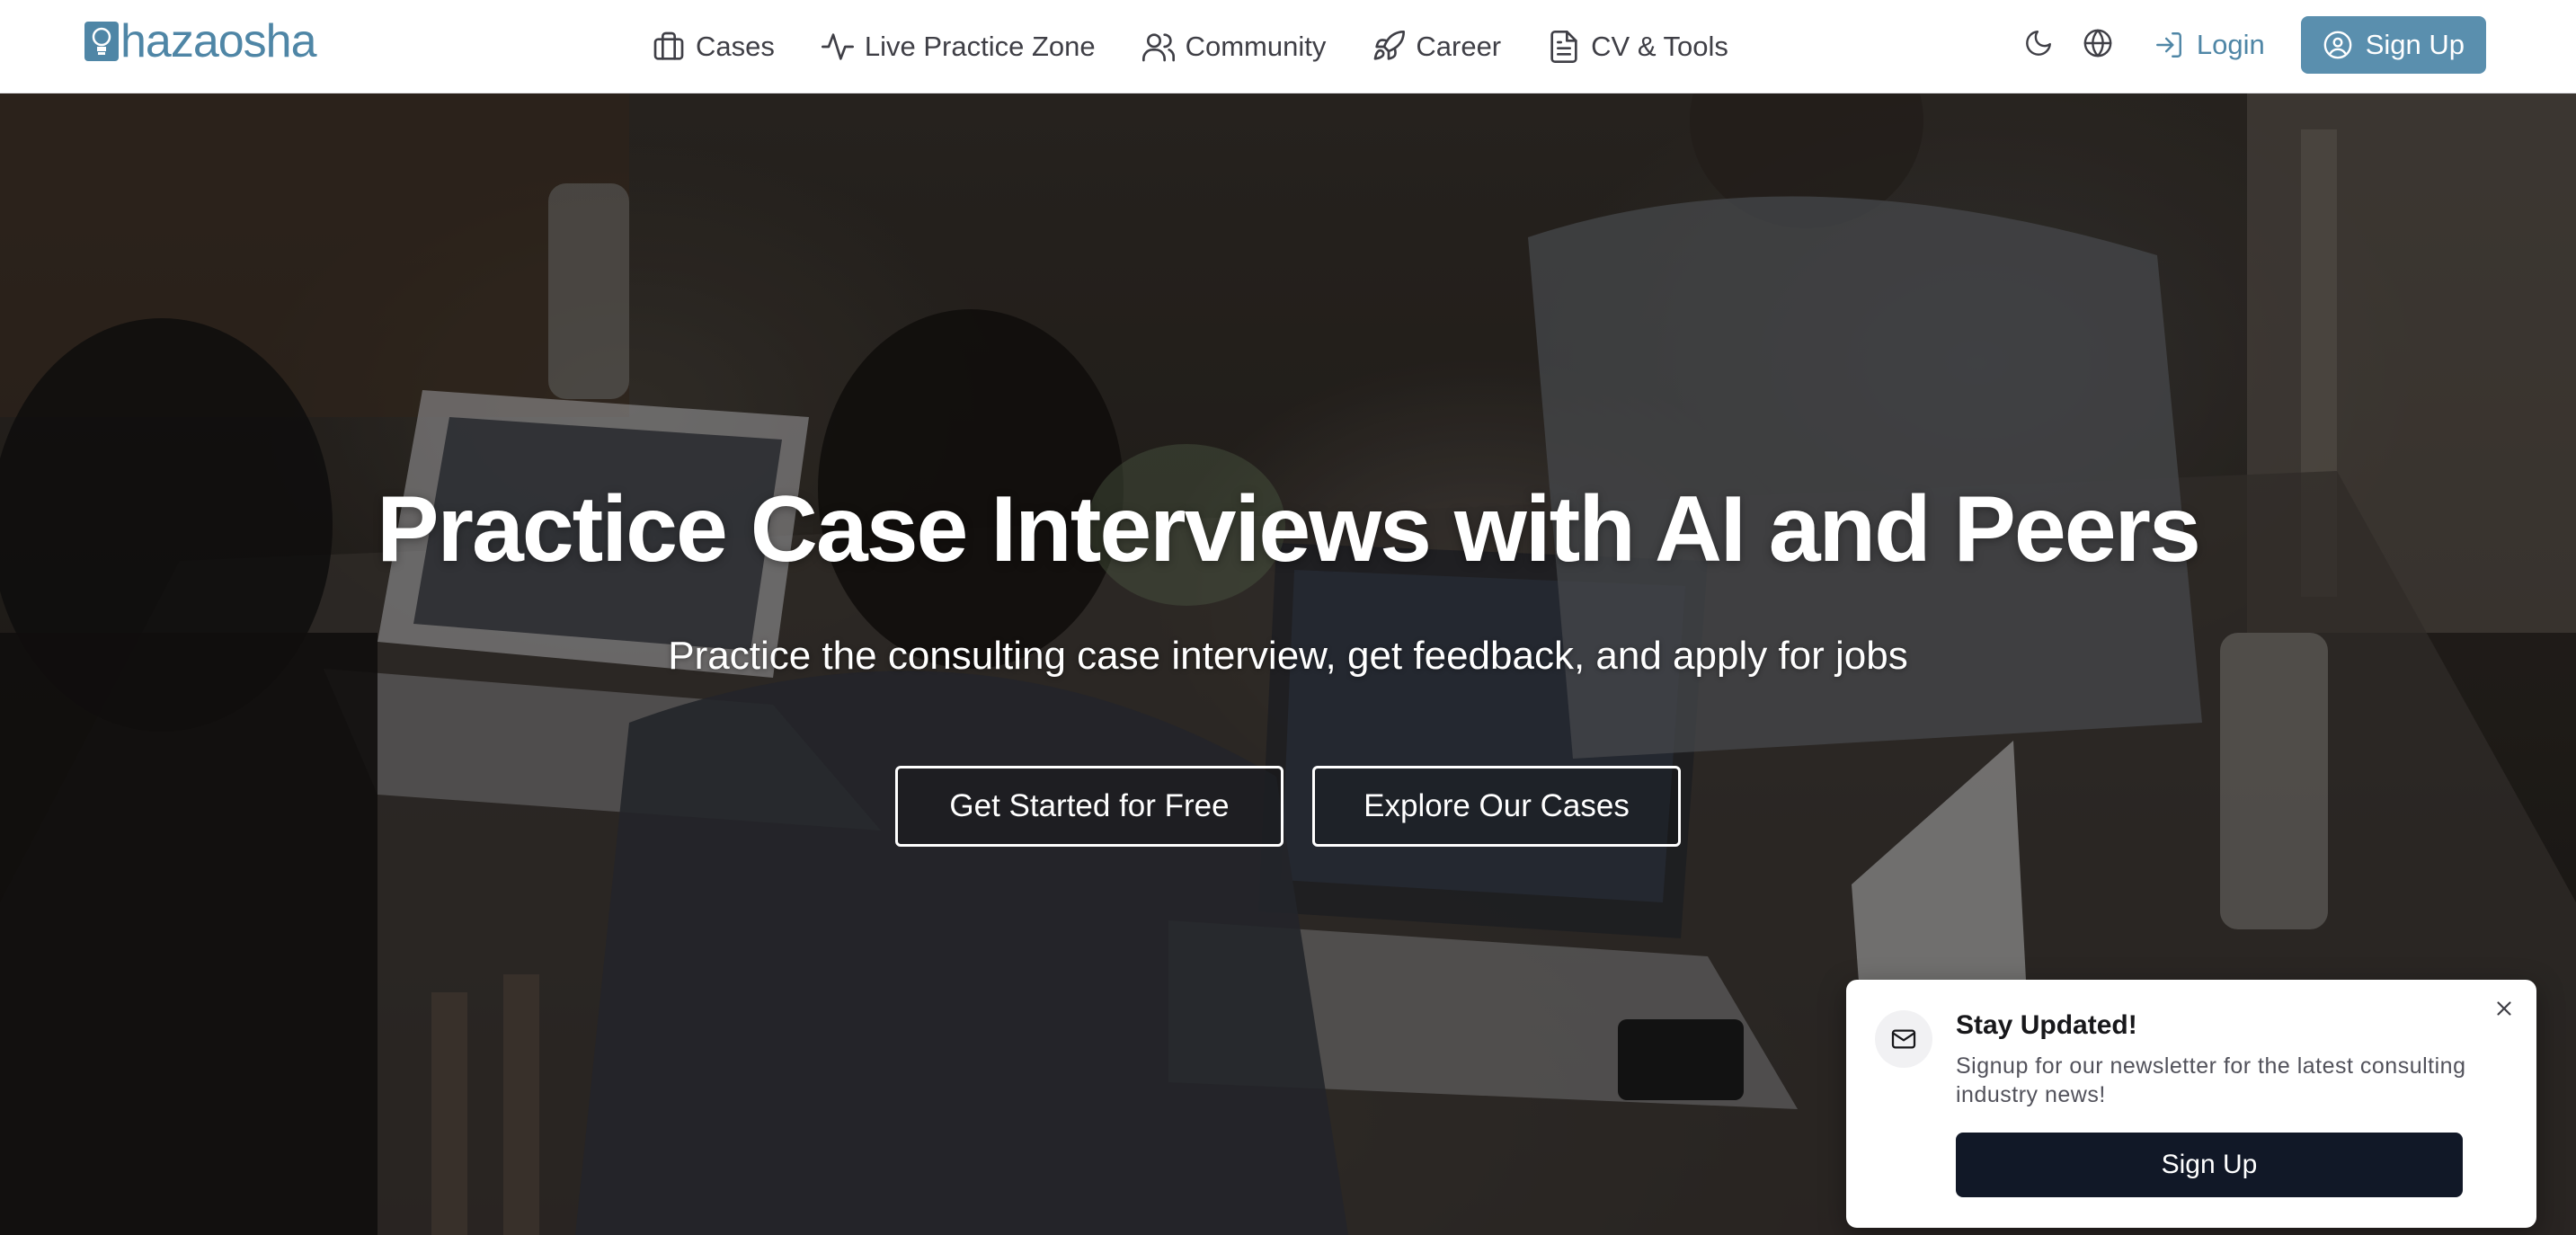  Describe the element at coordinates (669, 47) in the screenshot. I see `briefcase-icon` at that location.